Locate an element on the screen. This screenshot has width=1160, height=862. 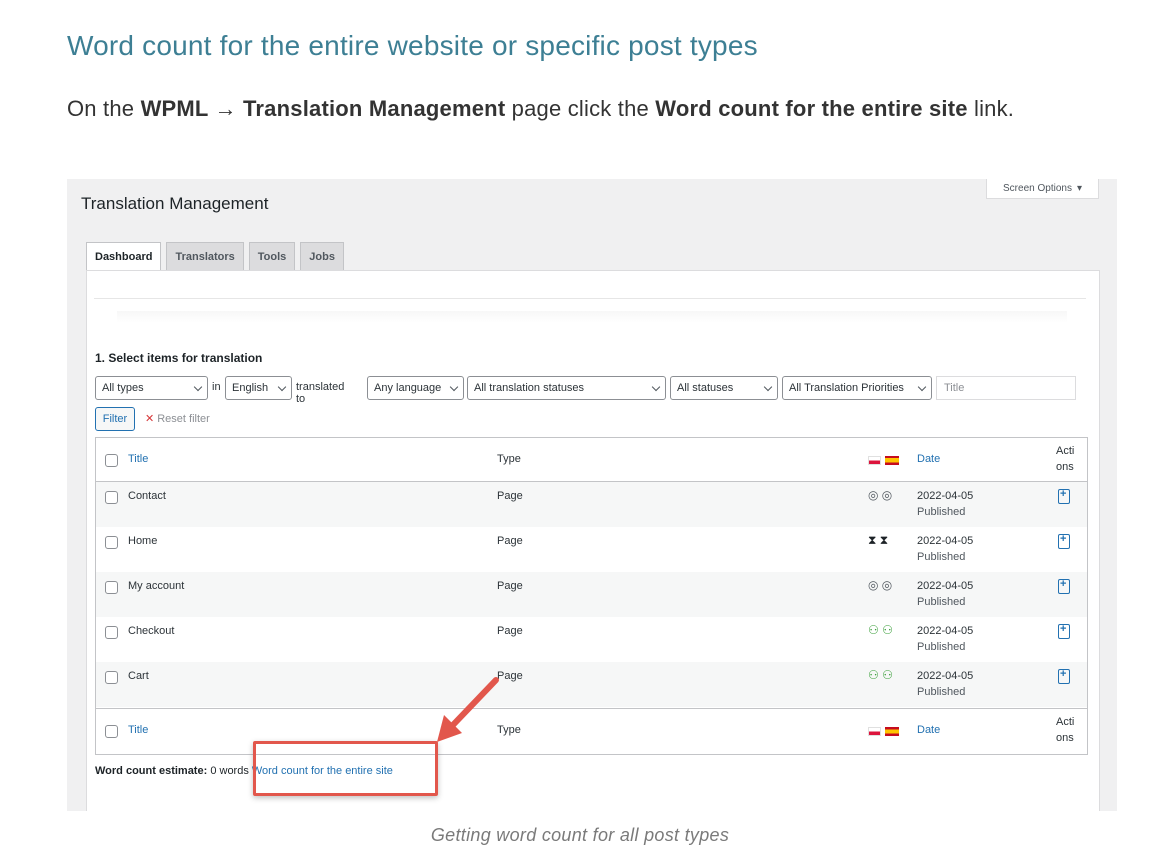
title-column-footer: Title is located at coordinates (138, 730).